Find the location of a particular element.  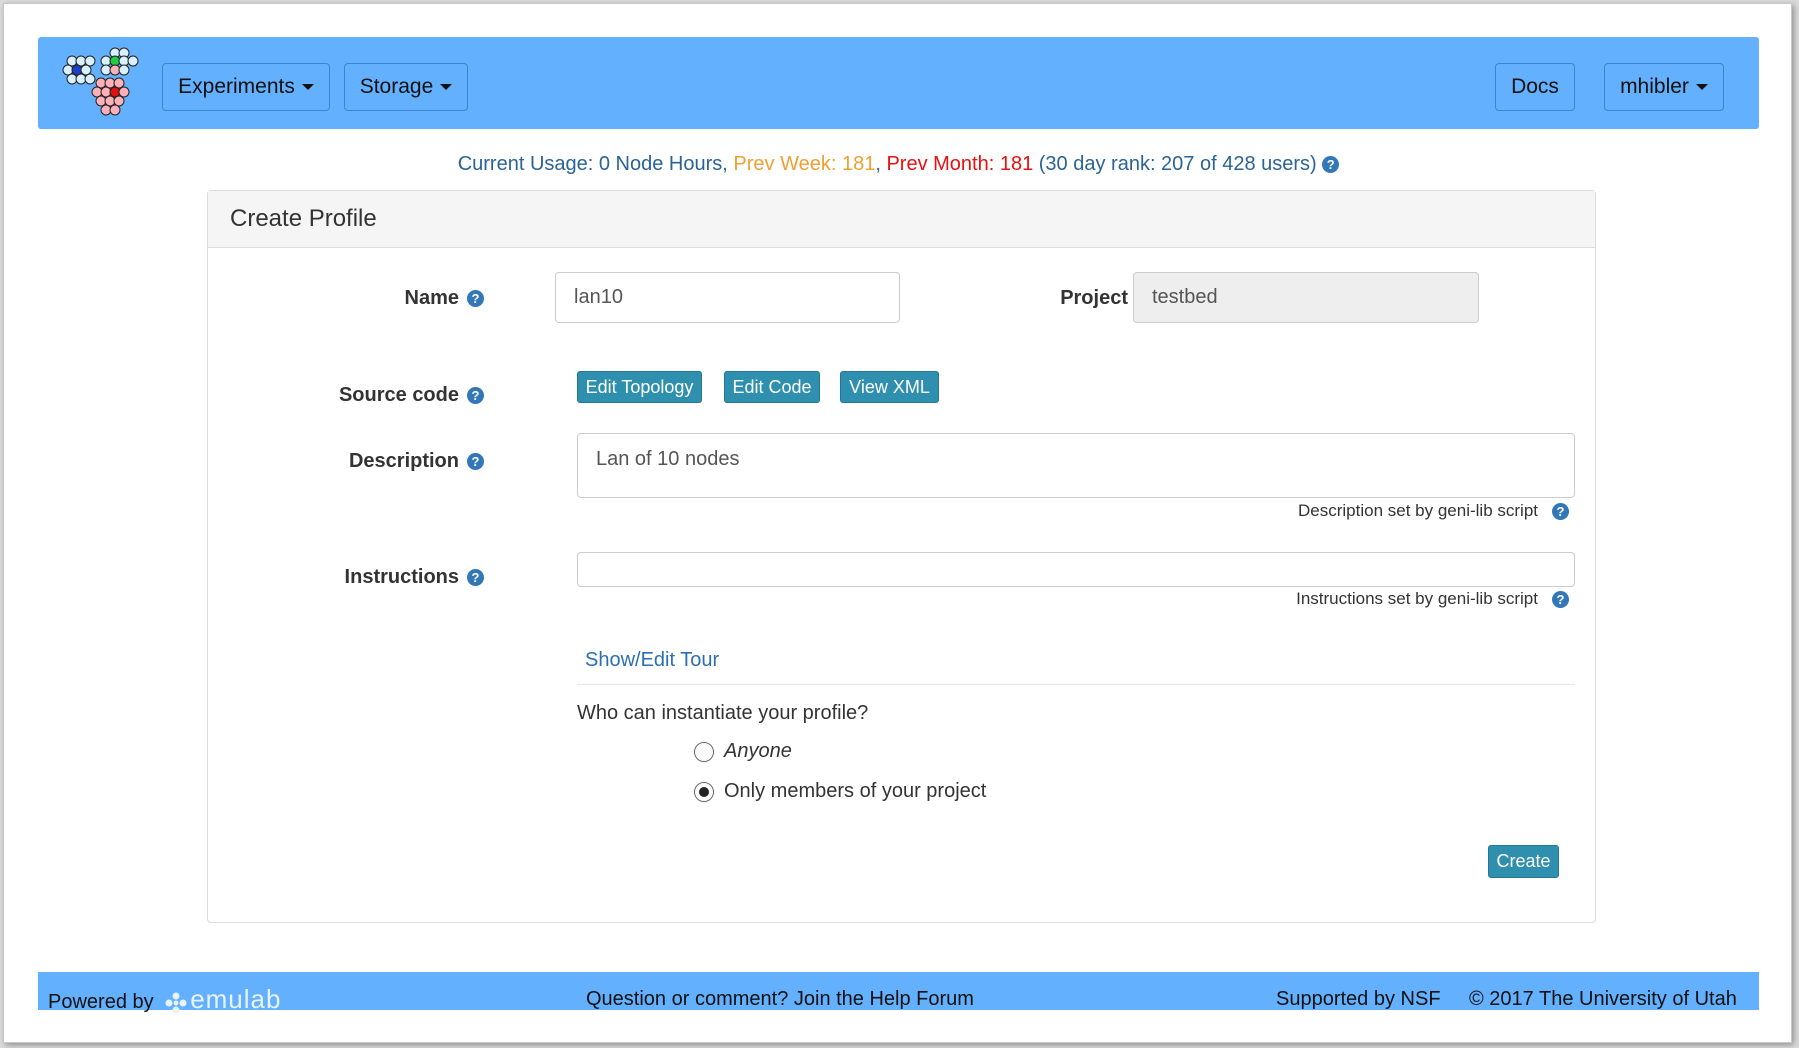

docs-button: Docs is located at coordinates (1535, 87).